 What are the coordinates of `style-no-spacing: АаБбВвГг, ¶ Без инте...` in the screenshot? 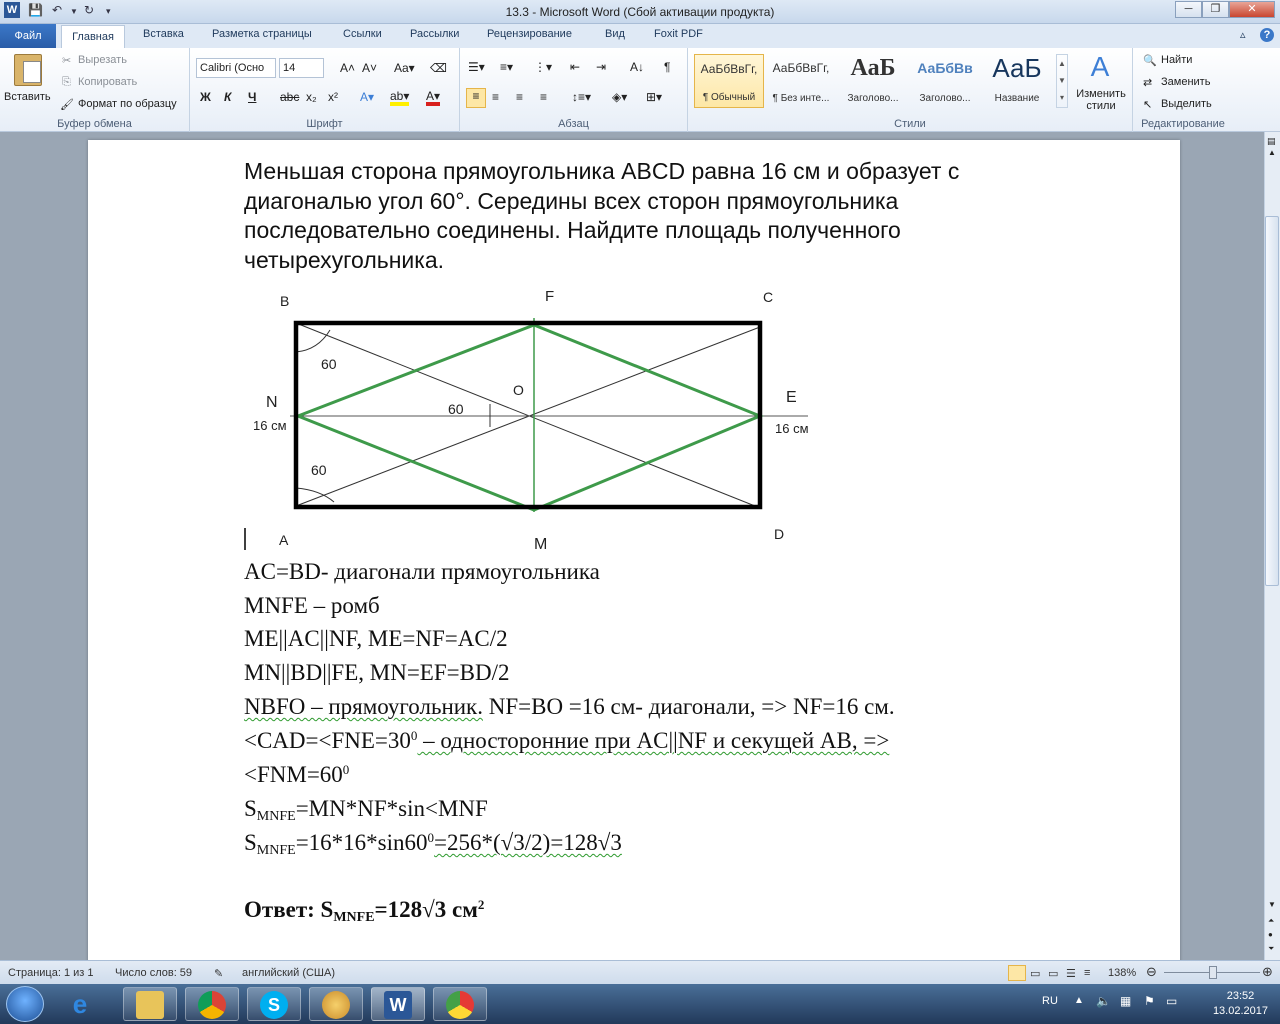 It's located at (801, 81).